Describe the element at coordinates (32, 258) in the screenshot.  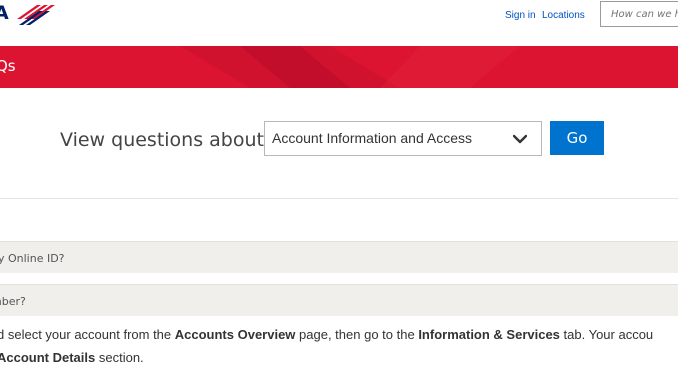
I see `faq-question-text: ny Online ID?` at that location.